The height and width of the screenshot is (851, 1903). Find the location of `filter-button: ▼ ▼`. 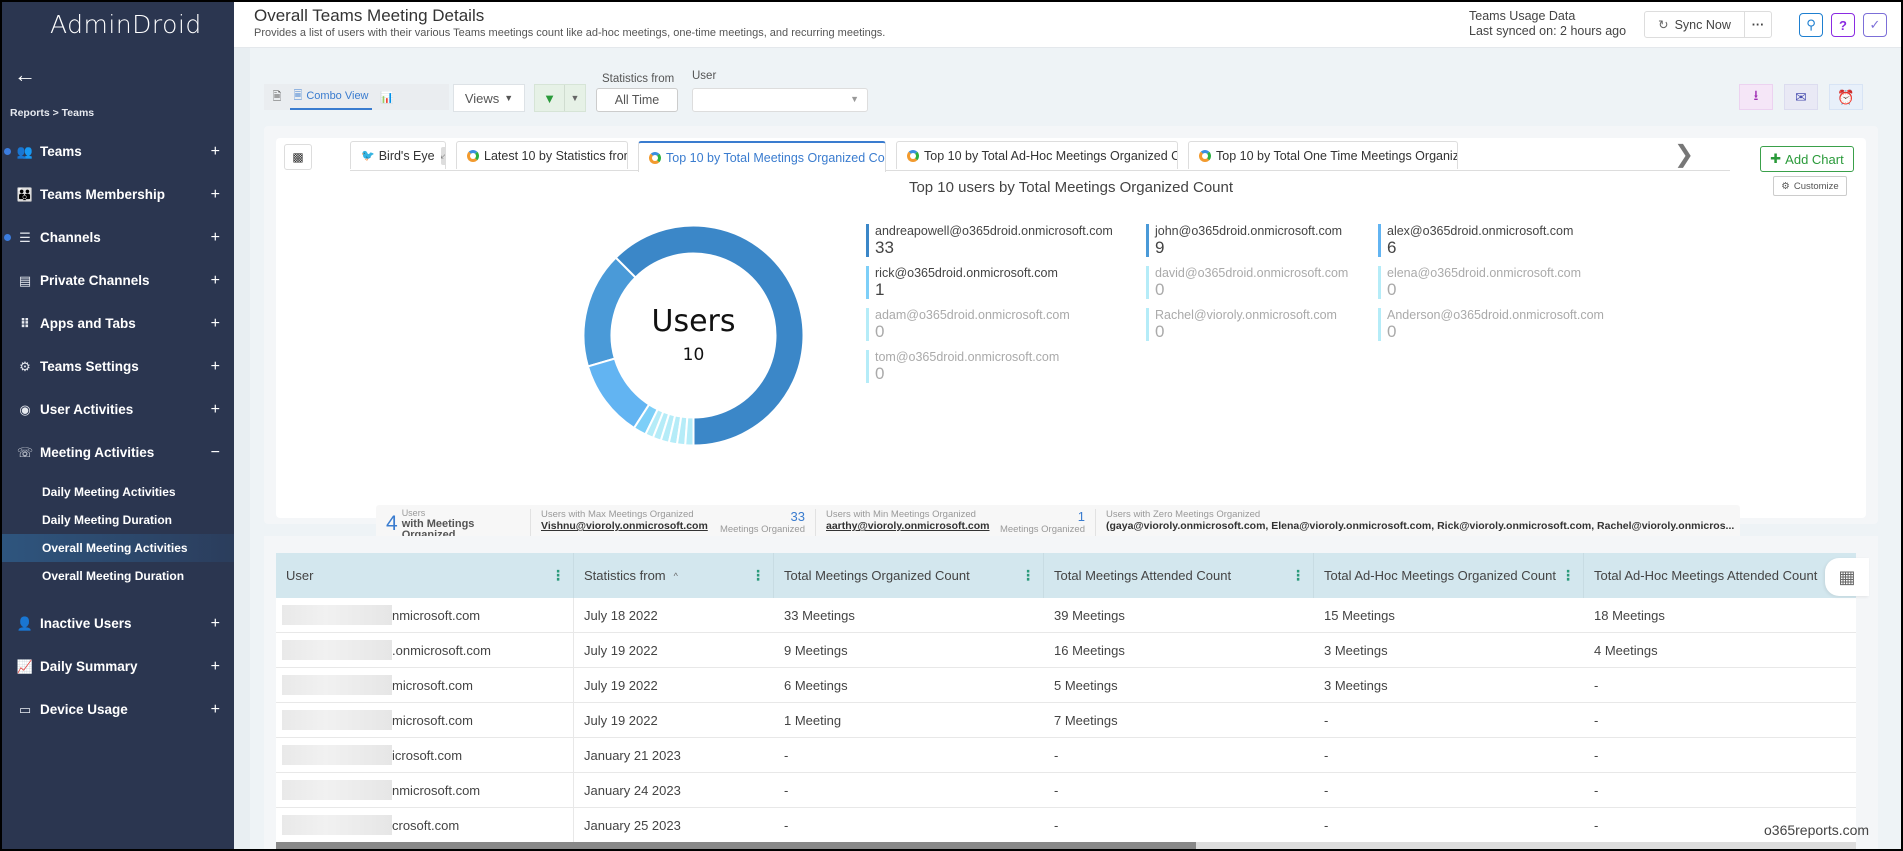

filter-button: ▼ ▼ is located at coordinates (560, 98).